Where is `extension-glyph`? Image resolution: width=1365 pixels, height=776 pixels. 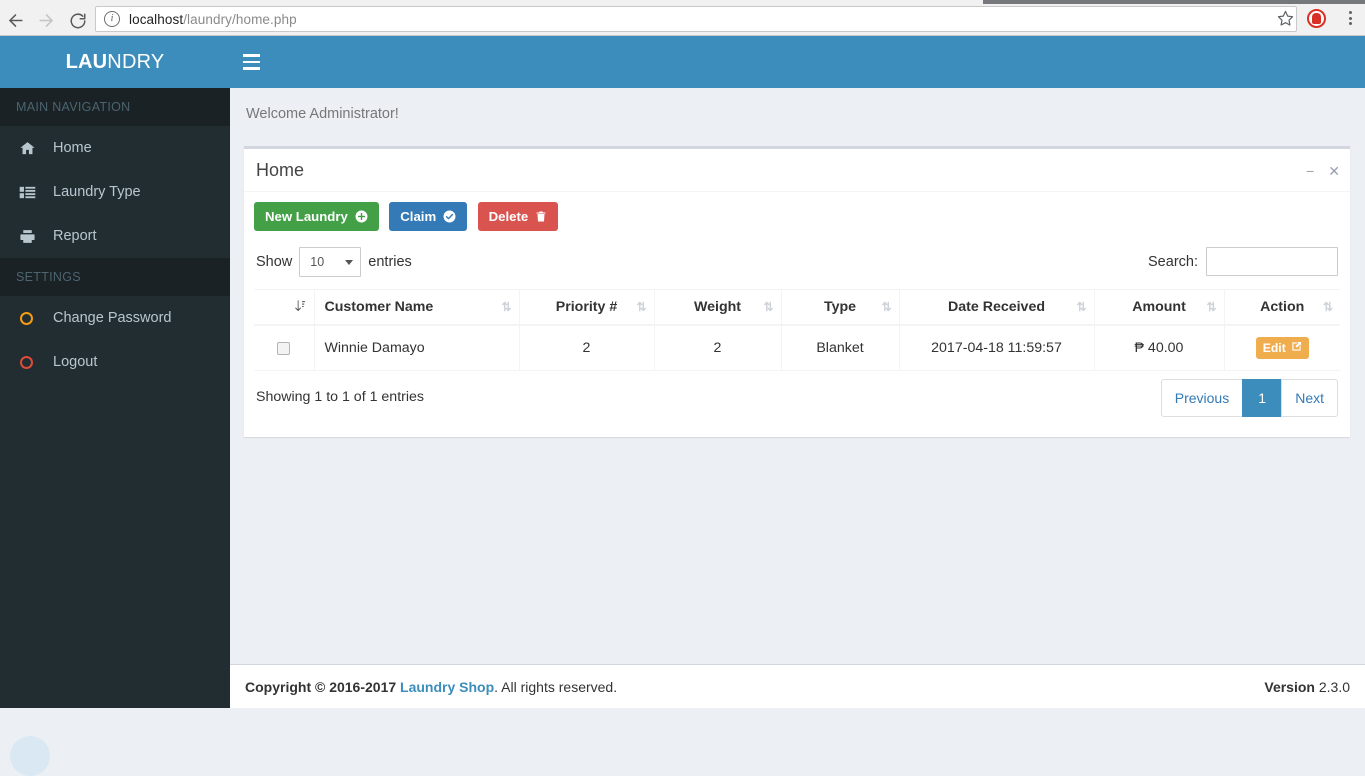 extension-glyph is located at coordinates (1316, 18).